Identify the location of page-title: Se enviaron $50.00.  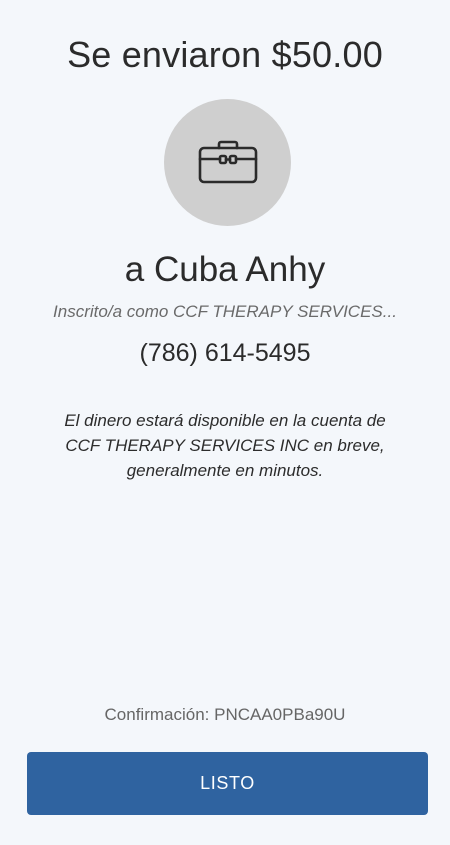
(225, 54).